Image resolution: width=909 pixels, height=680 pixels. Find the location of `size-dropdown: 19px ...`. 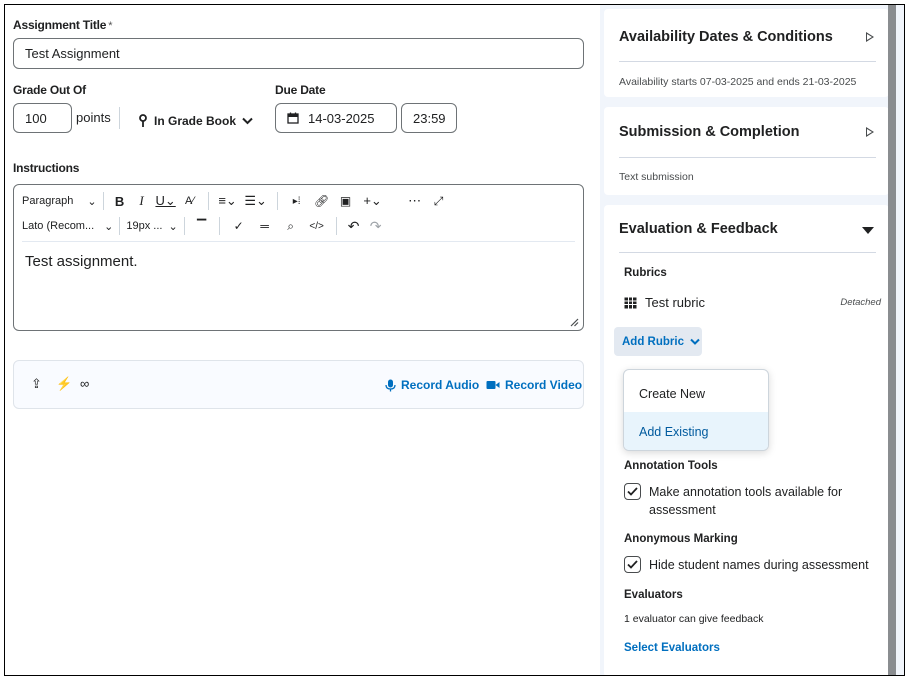

size-dropdown: 19px ... is located at coordinates (144, 226).